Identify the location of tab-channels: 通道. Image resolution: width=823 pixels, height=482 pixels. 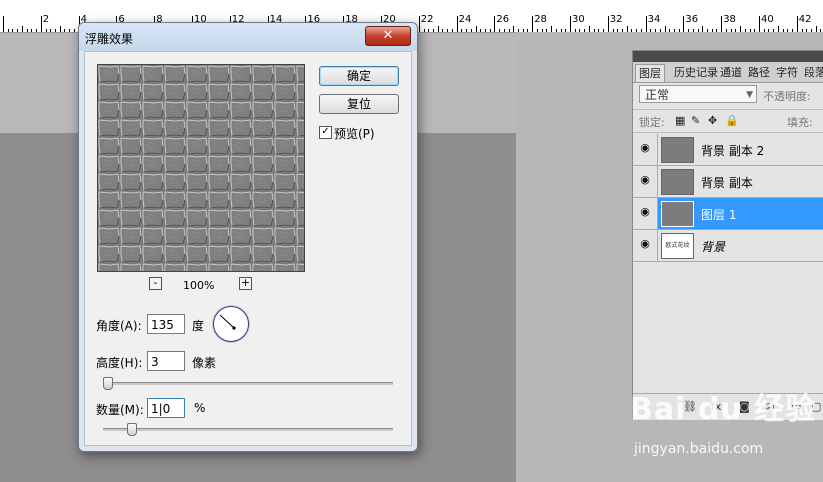
(731, 72).